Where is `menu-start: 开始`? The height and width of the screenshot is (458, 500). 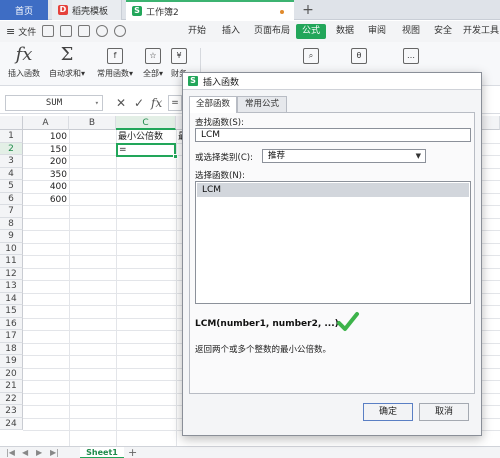
menu-start: 开始 is located at coordinates (197, 31).